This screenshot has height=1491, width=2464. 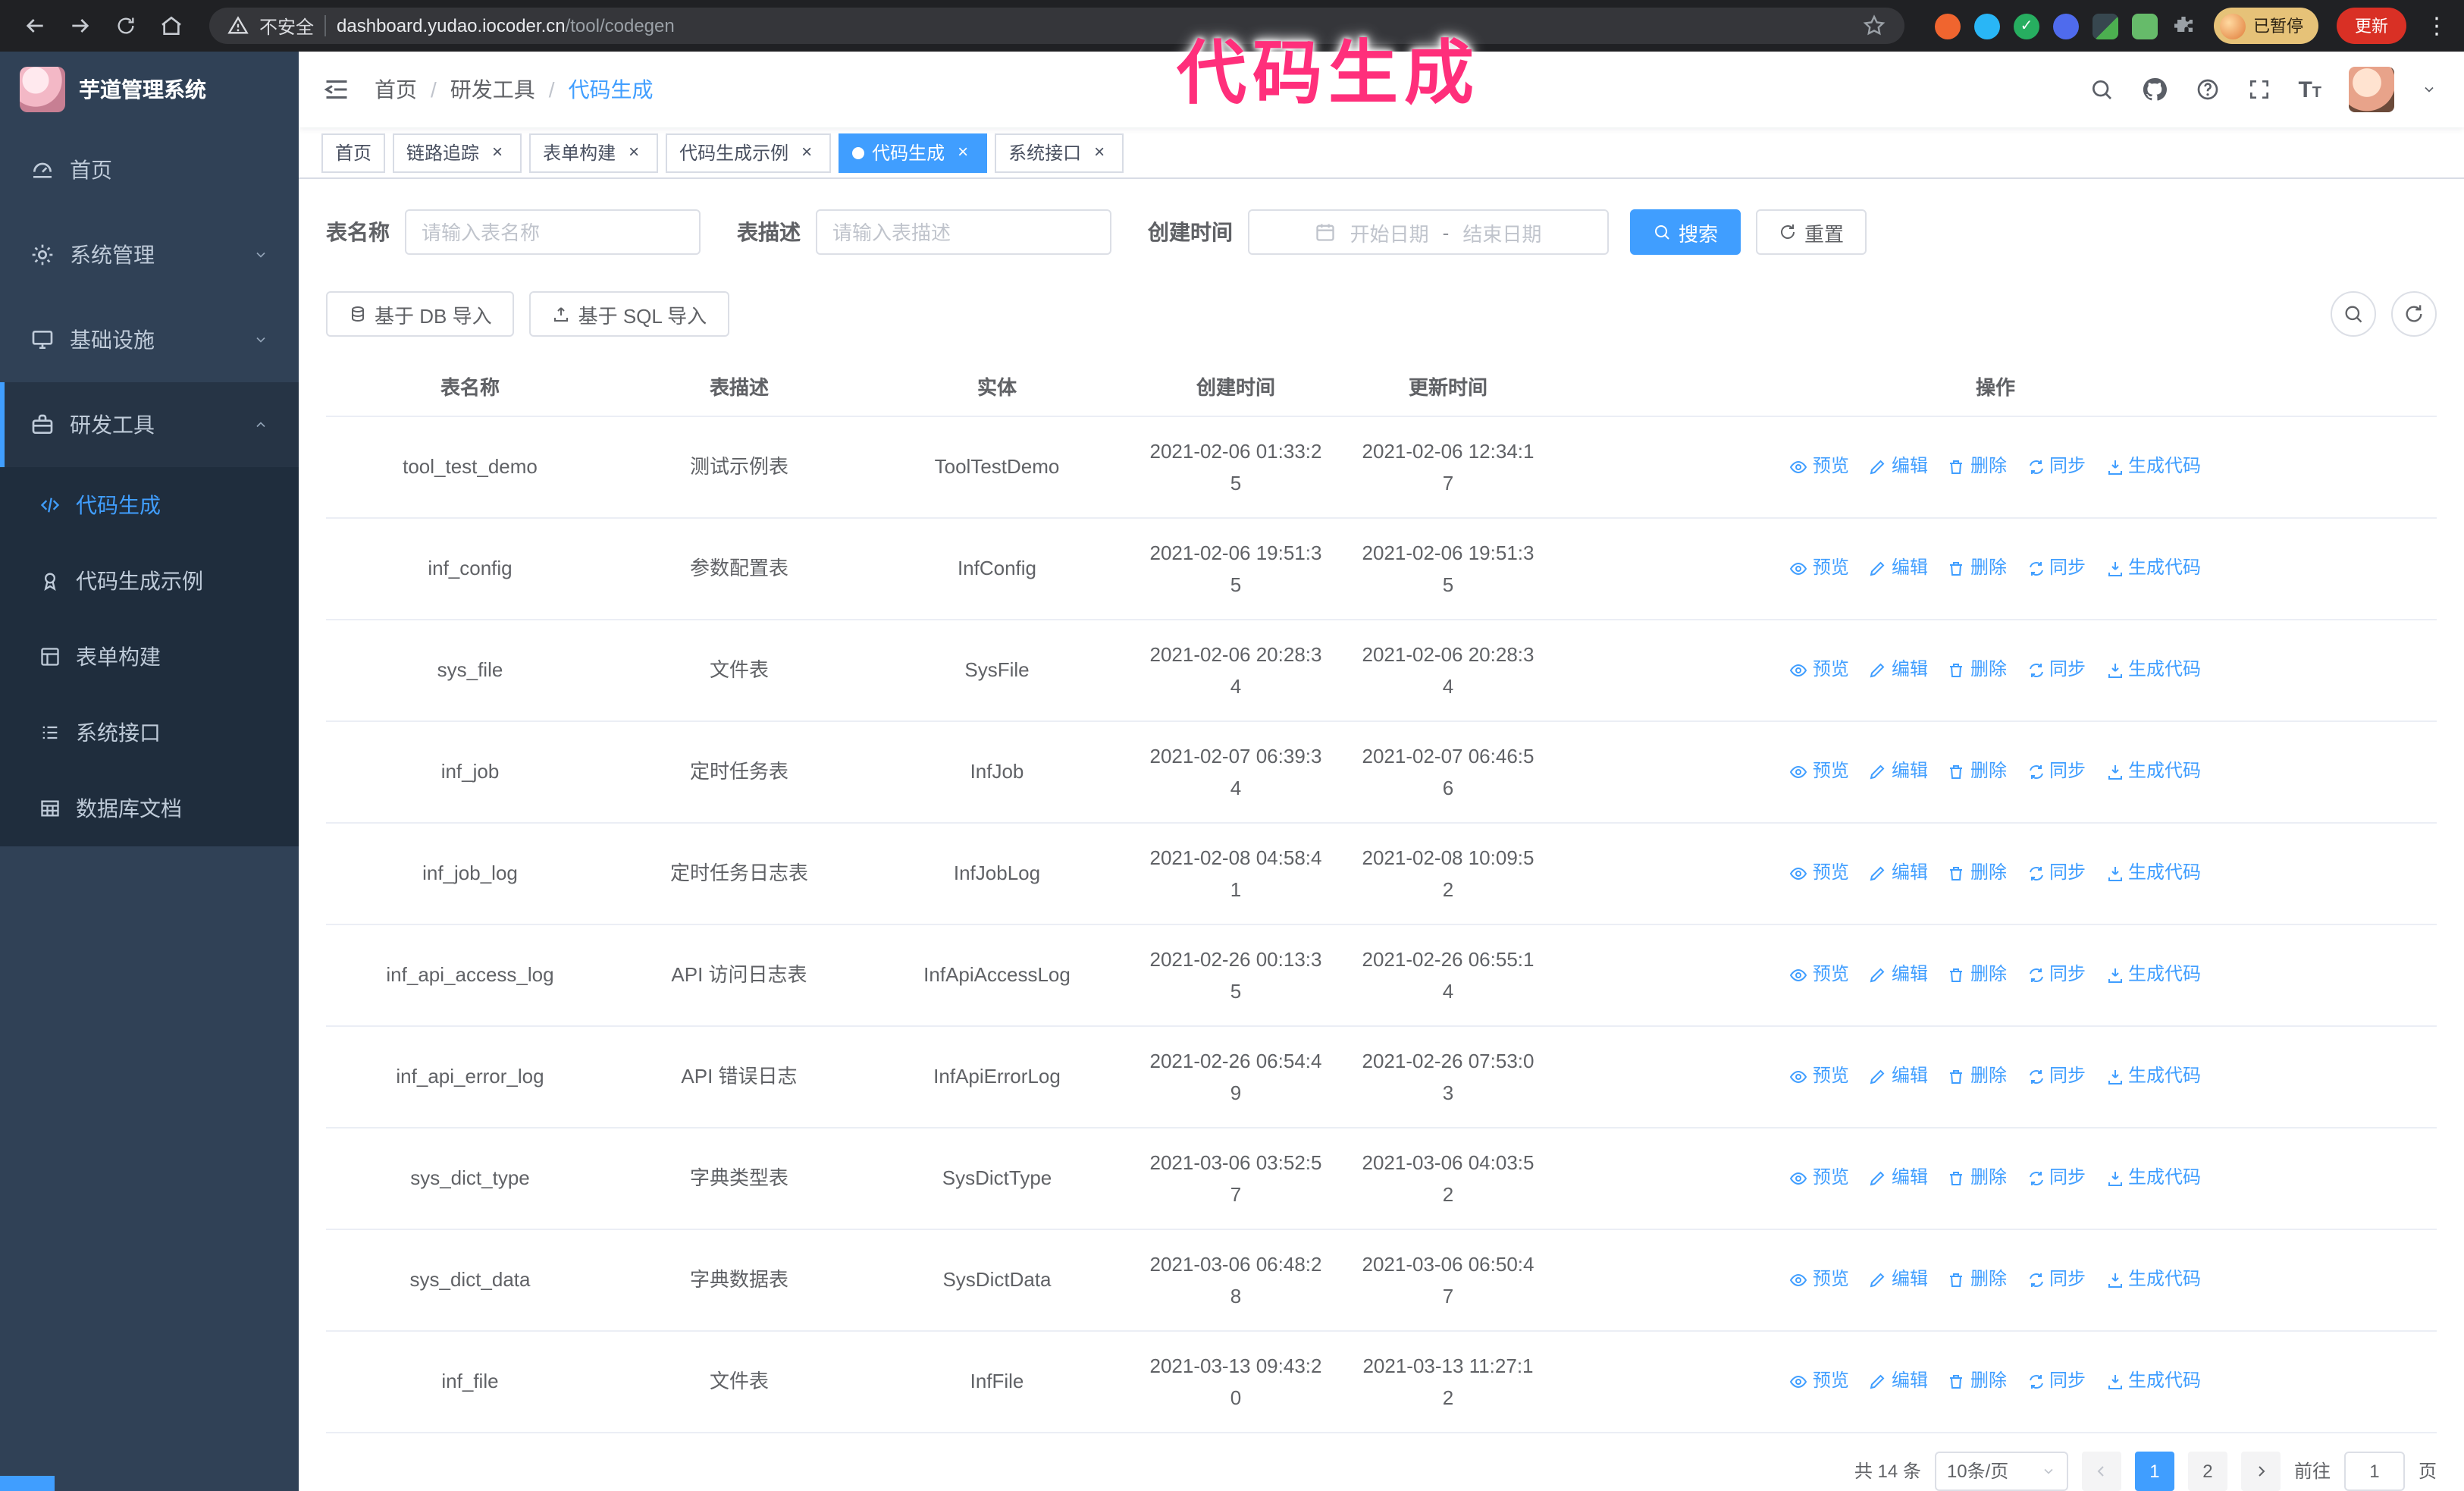 What do you see at coordinates (150, 254) in the screenshot?
I see `sidebar-item-system-management: 系统管理` at bounding box center [150, 254].